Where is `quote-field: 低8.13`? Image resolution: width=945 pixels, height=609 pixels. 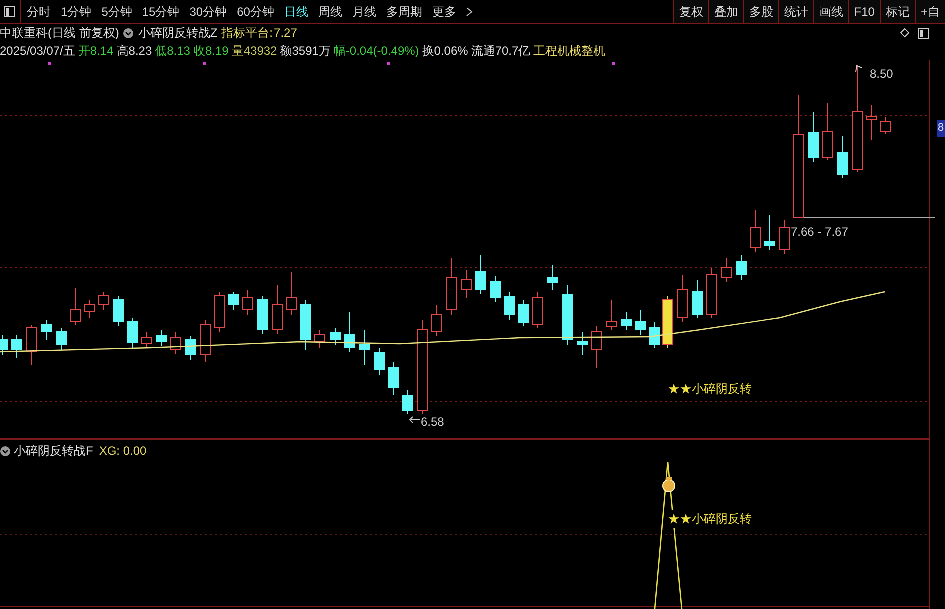 quote-field: 低8.13 is located at coordinates (172, 51).